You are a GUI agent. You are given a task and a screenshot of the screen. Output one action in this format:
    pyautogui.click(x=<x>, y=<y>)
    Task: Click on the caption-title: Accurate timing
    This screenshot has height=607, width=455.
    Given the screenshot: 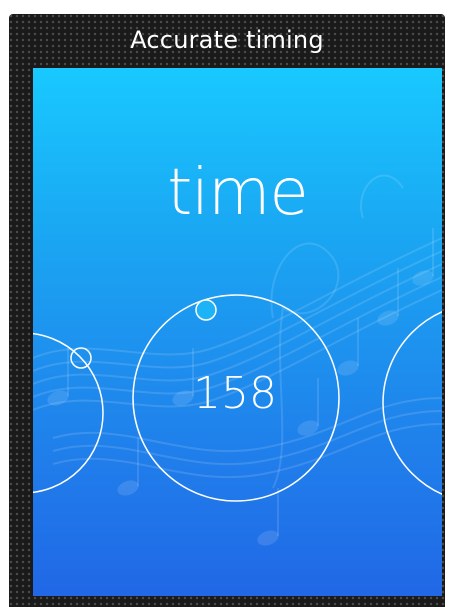 What is the action you would take?
    pyautogui.click(x=227, y=40)
    